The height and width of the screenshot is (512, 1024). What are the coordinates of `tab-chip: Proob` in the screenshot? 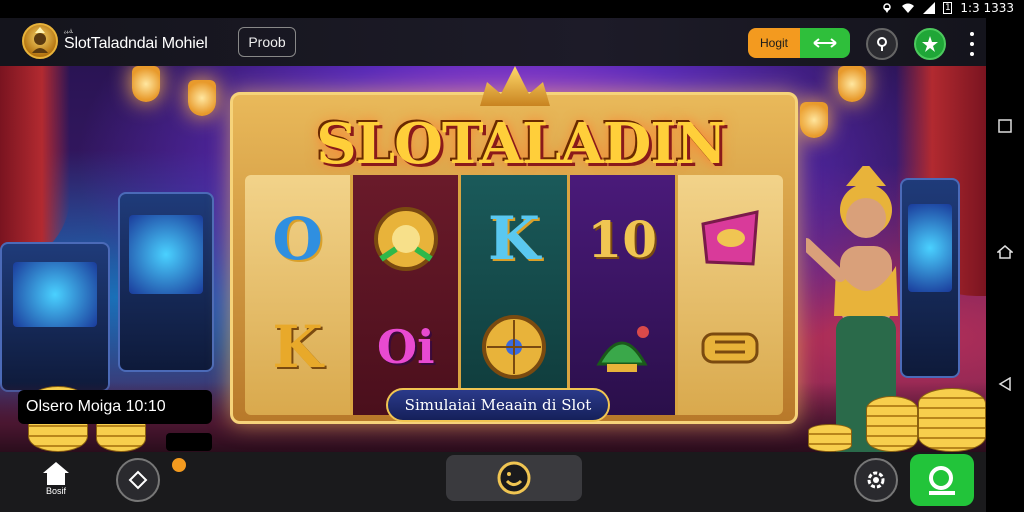 It's located at (267, 42).